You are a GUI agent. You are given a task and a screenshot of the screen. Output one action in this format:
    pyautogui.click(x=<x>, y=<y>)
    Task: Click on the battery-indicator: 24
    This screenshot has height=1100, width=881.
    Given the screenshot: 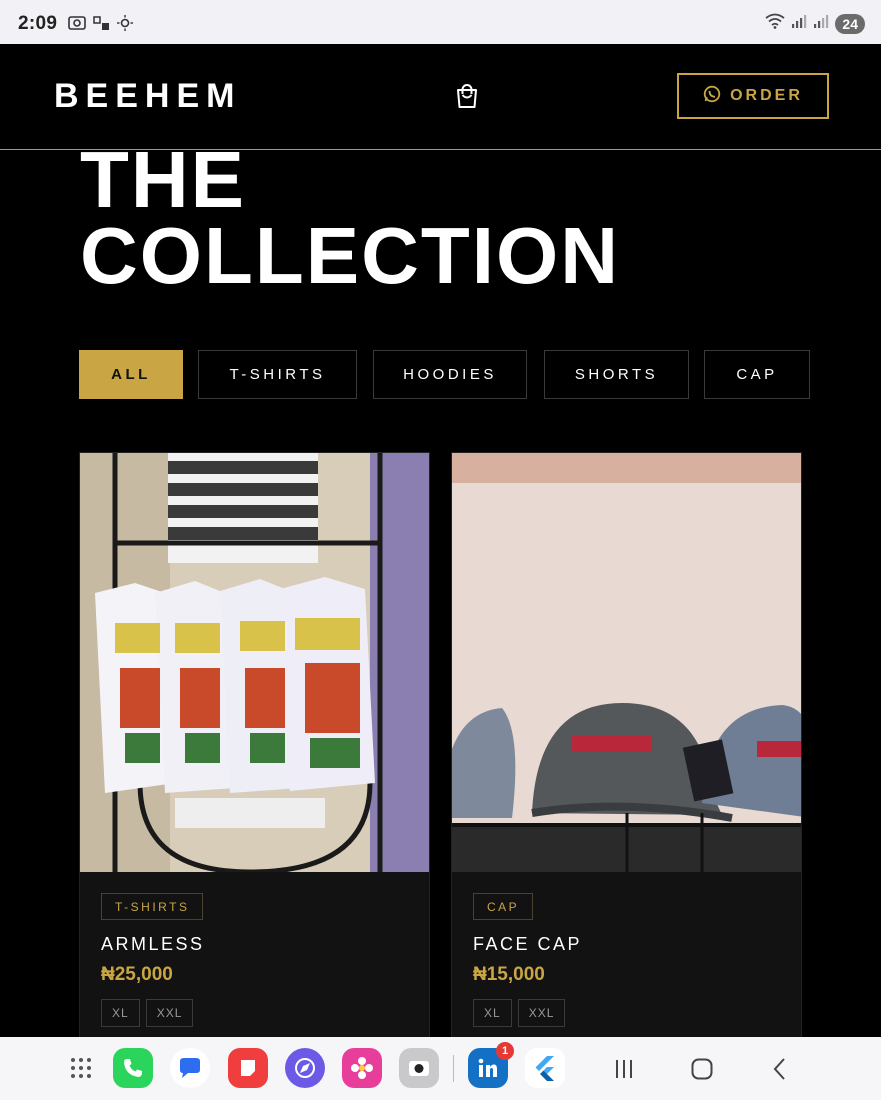 What is the action you would take?
    pyautogui.click(x=850, y=23)
    